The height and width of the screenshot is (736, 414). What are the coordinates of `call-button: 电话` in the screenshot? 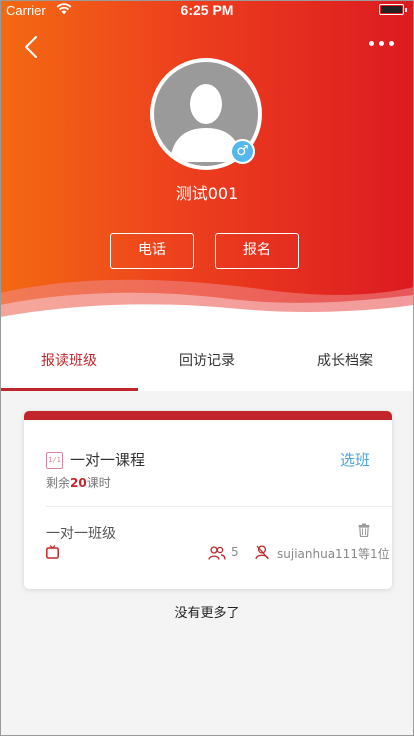 It's located at (152, 251).